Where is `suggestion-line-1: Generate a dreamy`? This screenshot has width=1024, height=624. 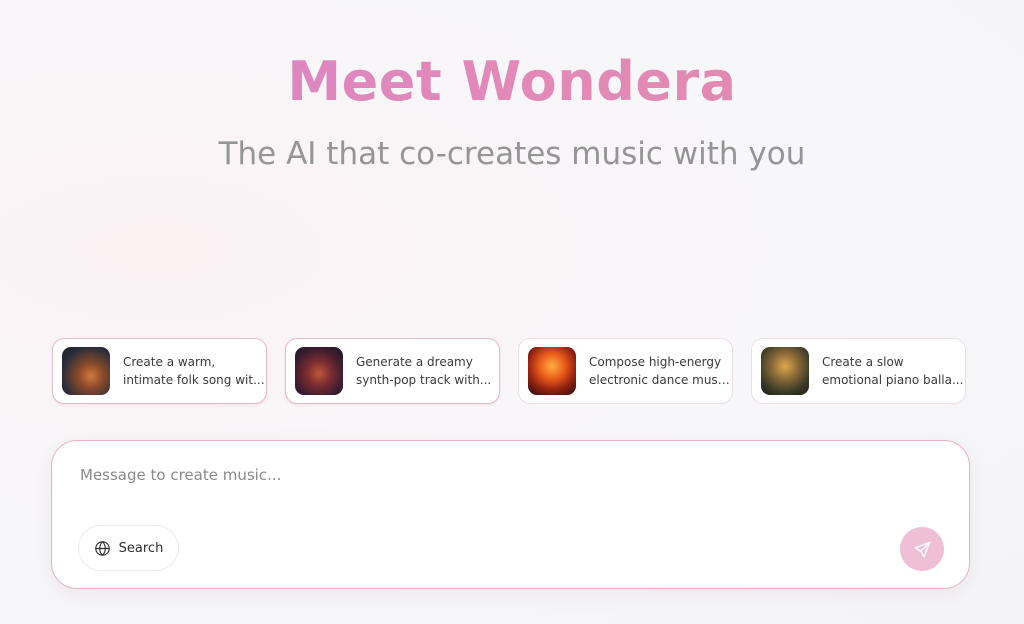
suggestion-line-1: Generate a dreamy is located at coordinates (414, 362).